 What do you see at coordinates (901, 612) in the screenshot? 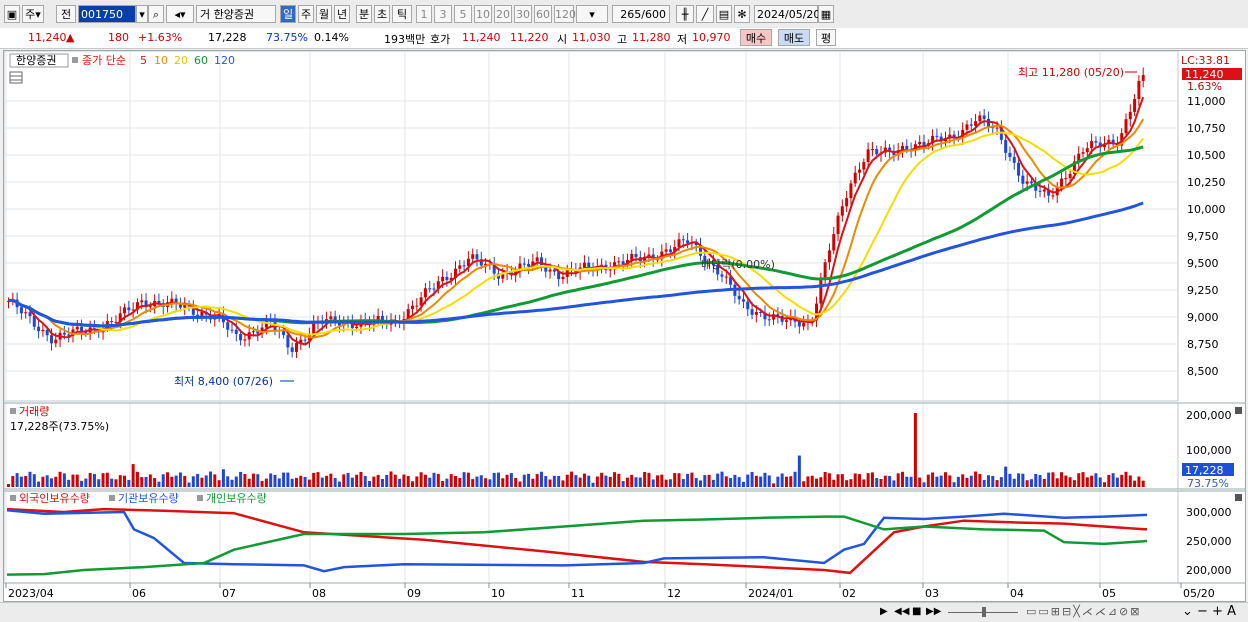
I see `rewind-icon: ◀◀` at bounding box center [901, 612].